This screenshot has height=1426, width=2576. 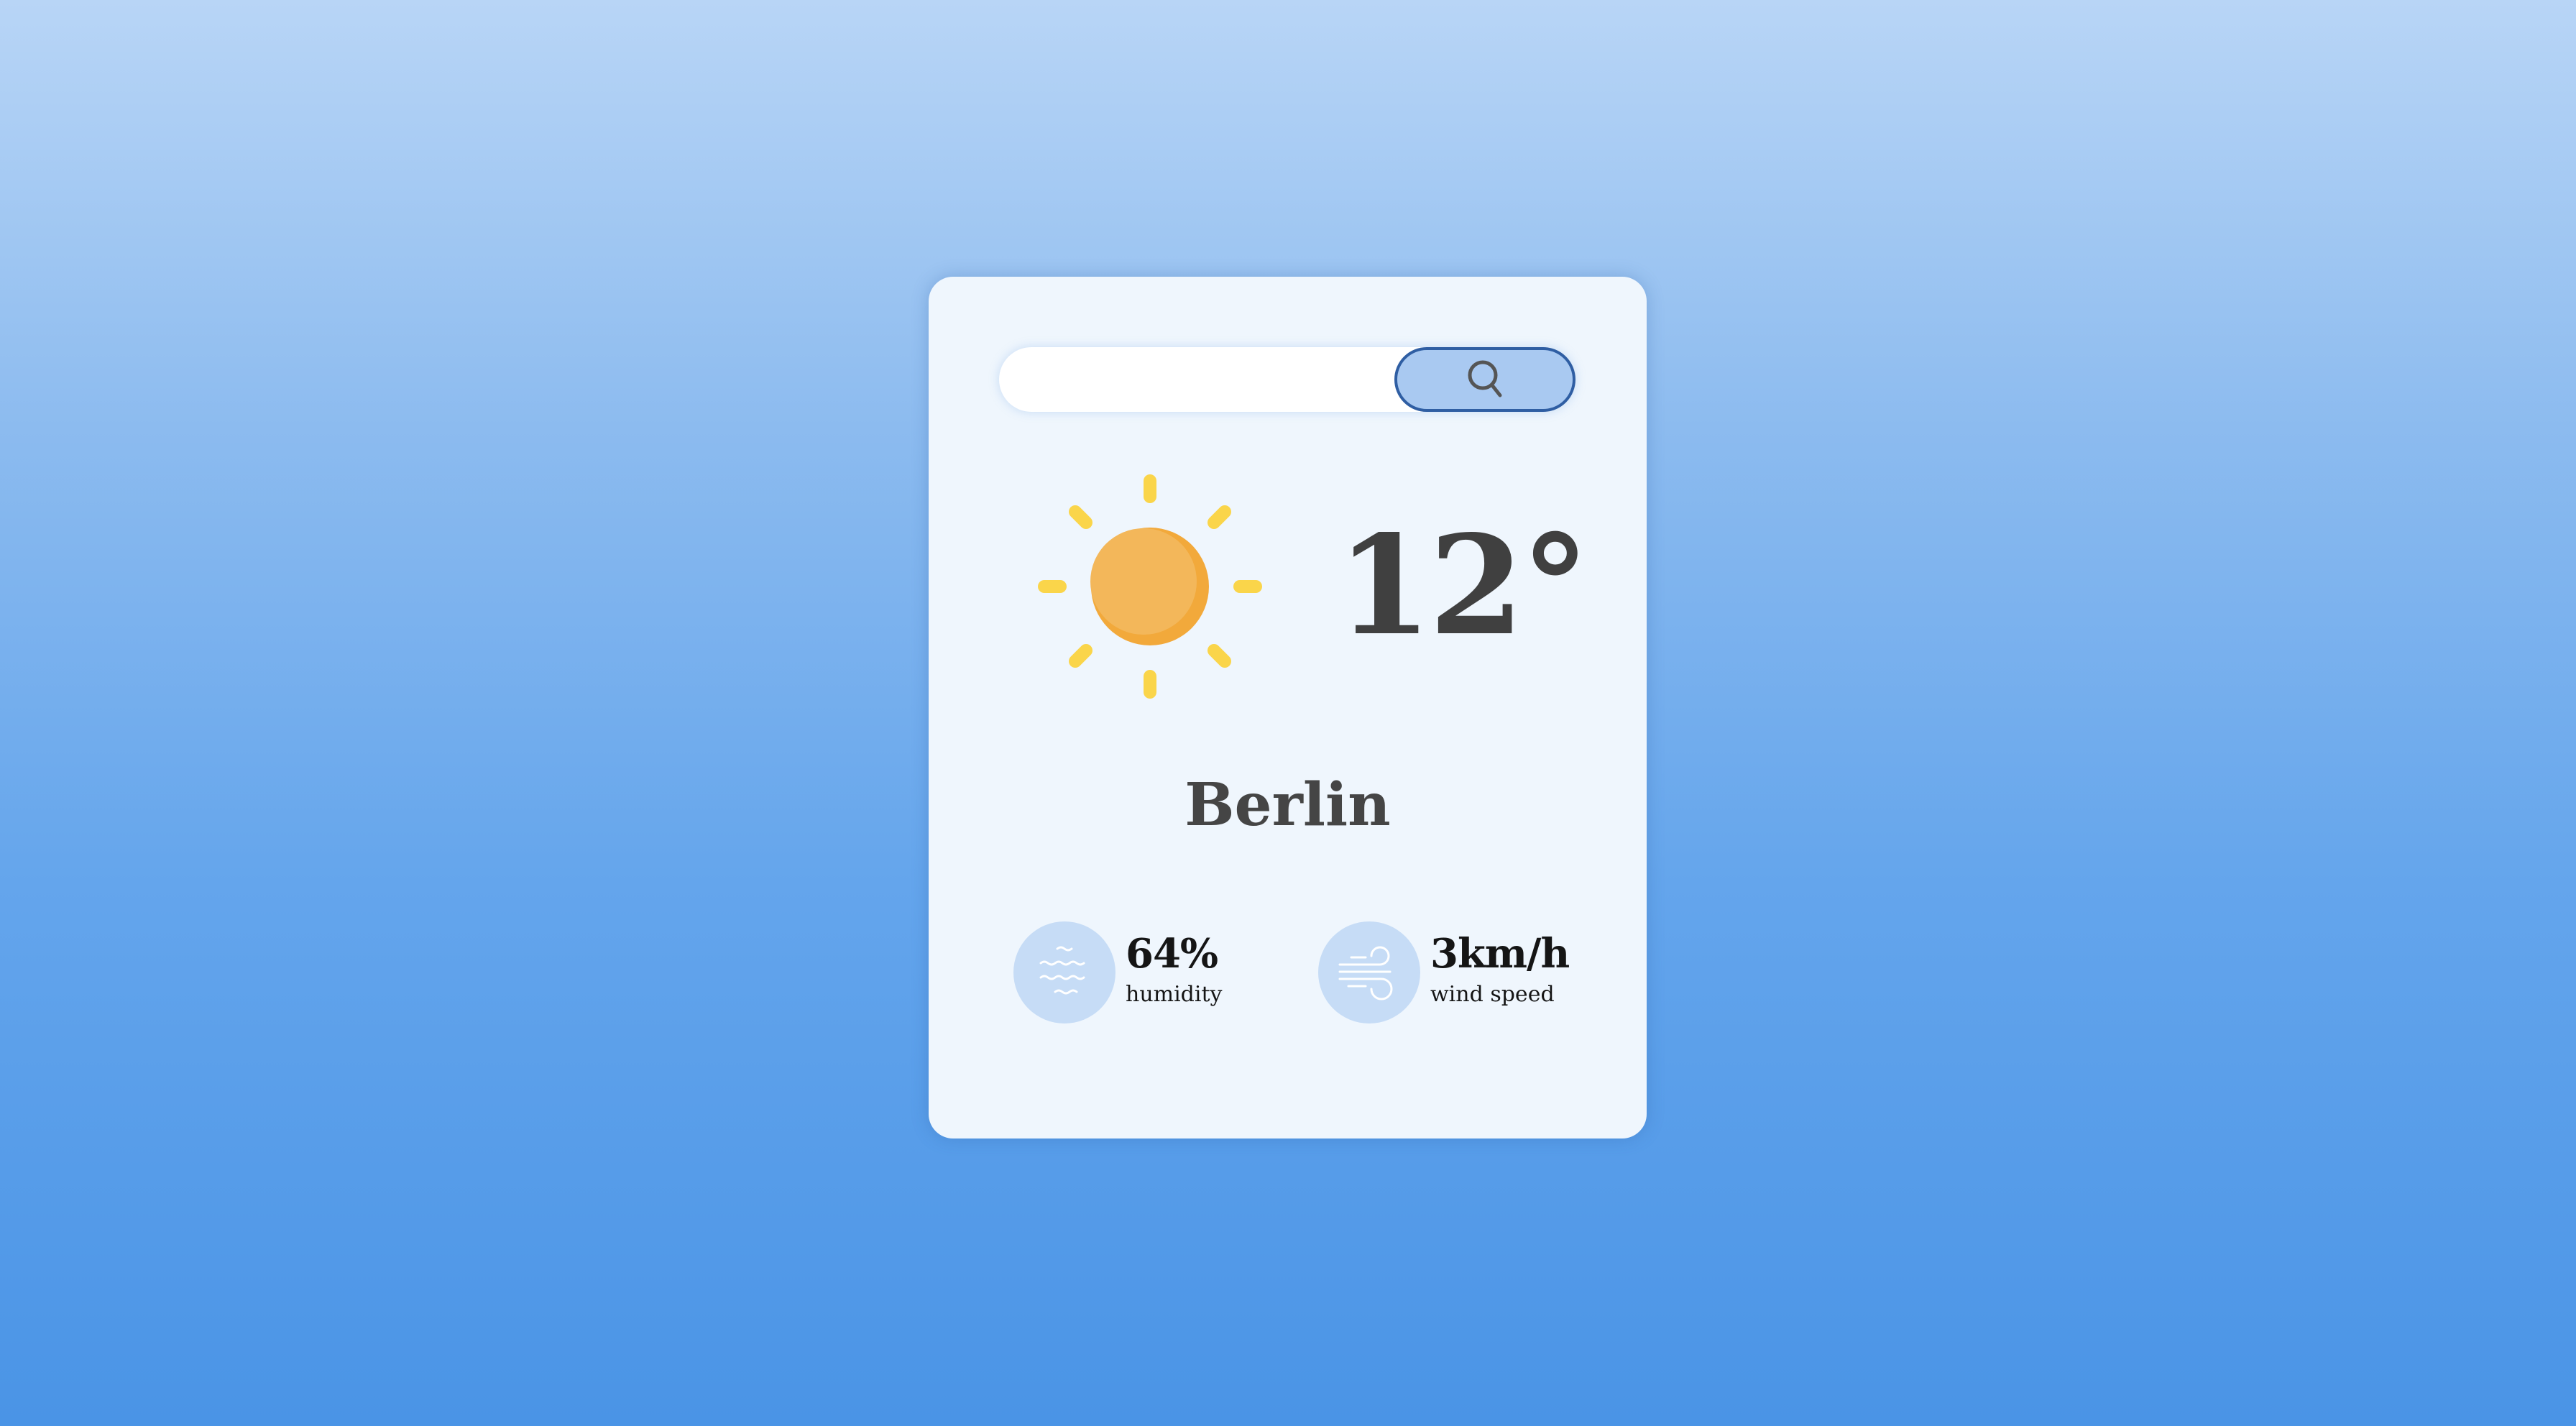 What do you see at coordinates (1064, 972) in the screenshot?
I see `humidity-waves-icon` at bounding box center [1064, 972].